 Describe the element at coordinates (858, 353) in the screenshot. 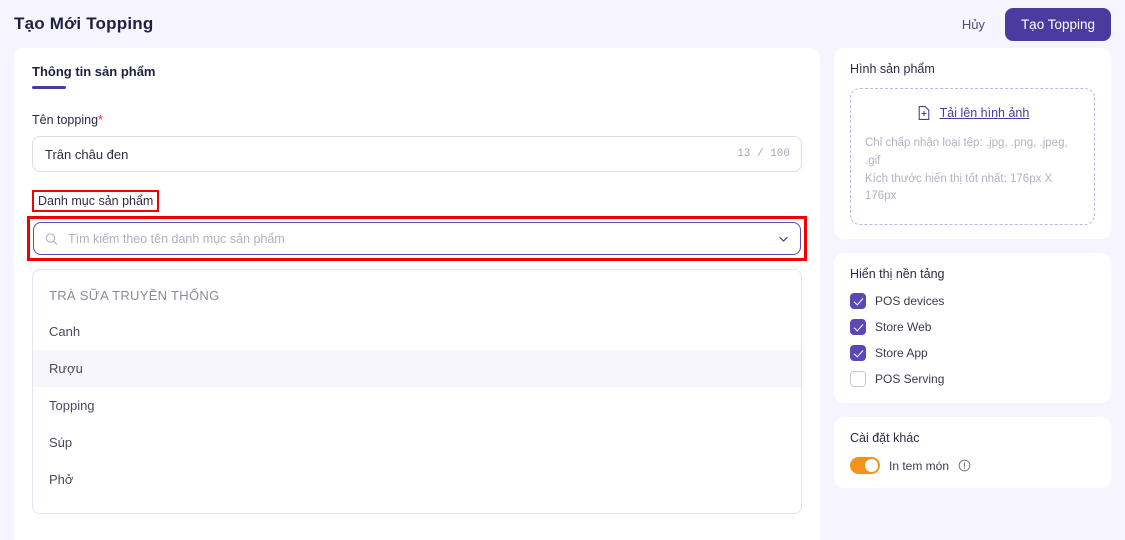

I see `checkbox-store-app` at that location.